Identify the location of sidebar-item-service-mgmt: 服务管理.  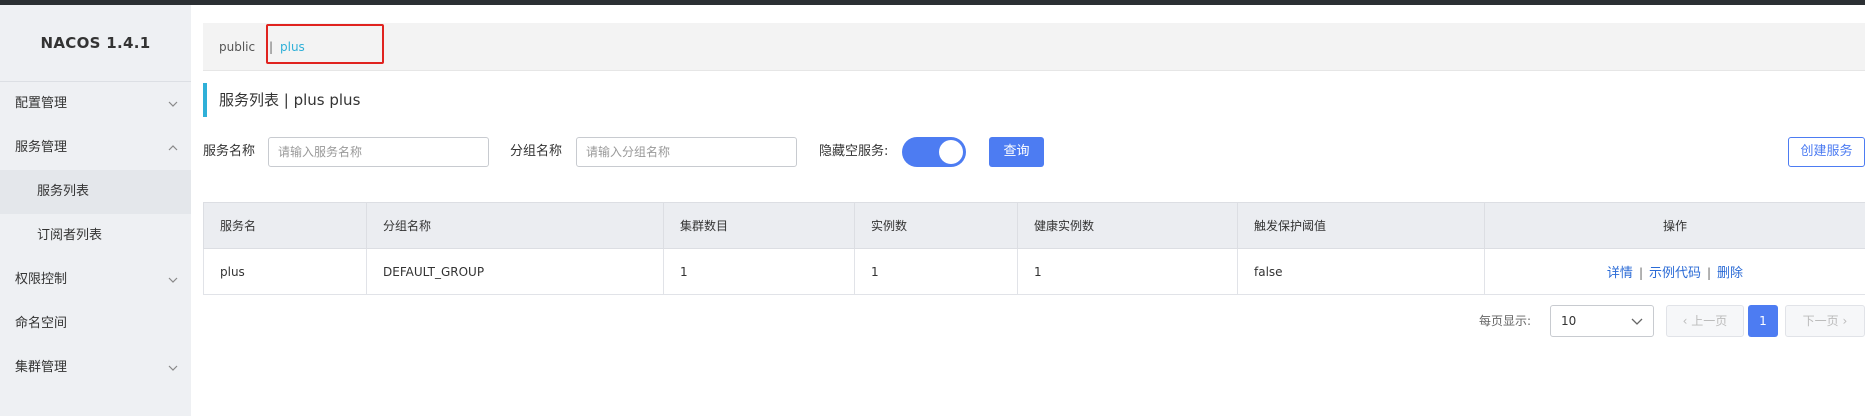
(95, 148).